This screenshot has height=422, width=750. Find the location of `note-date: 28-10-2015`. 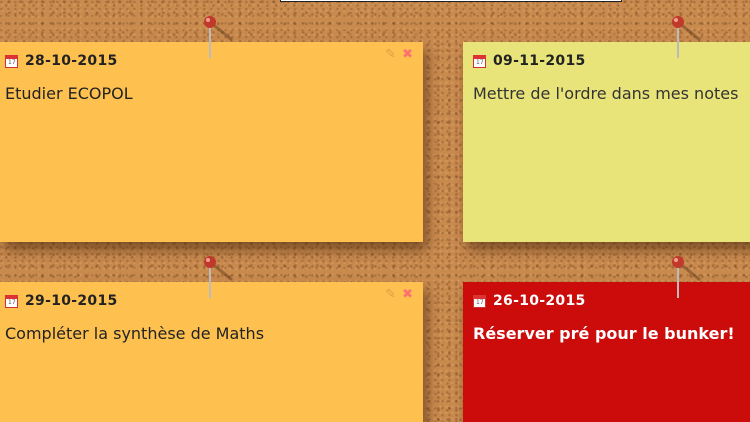

note-date: 28-10-2015 is located at coordinates (71, 61).